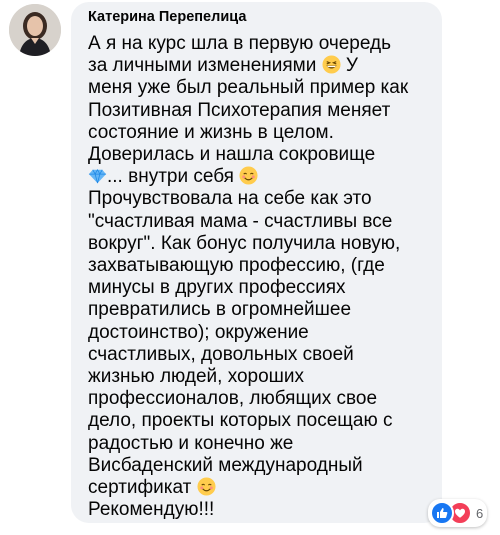  Describe the element at coordinates (232, 155) in the screenshot. I see `comment-line: Доверилась и нашла сокровище` at that location.